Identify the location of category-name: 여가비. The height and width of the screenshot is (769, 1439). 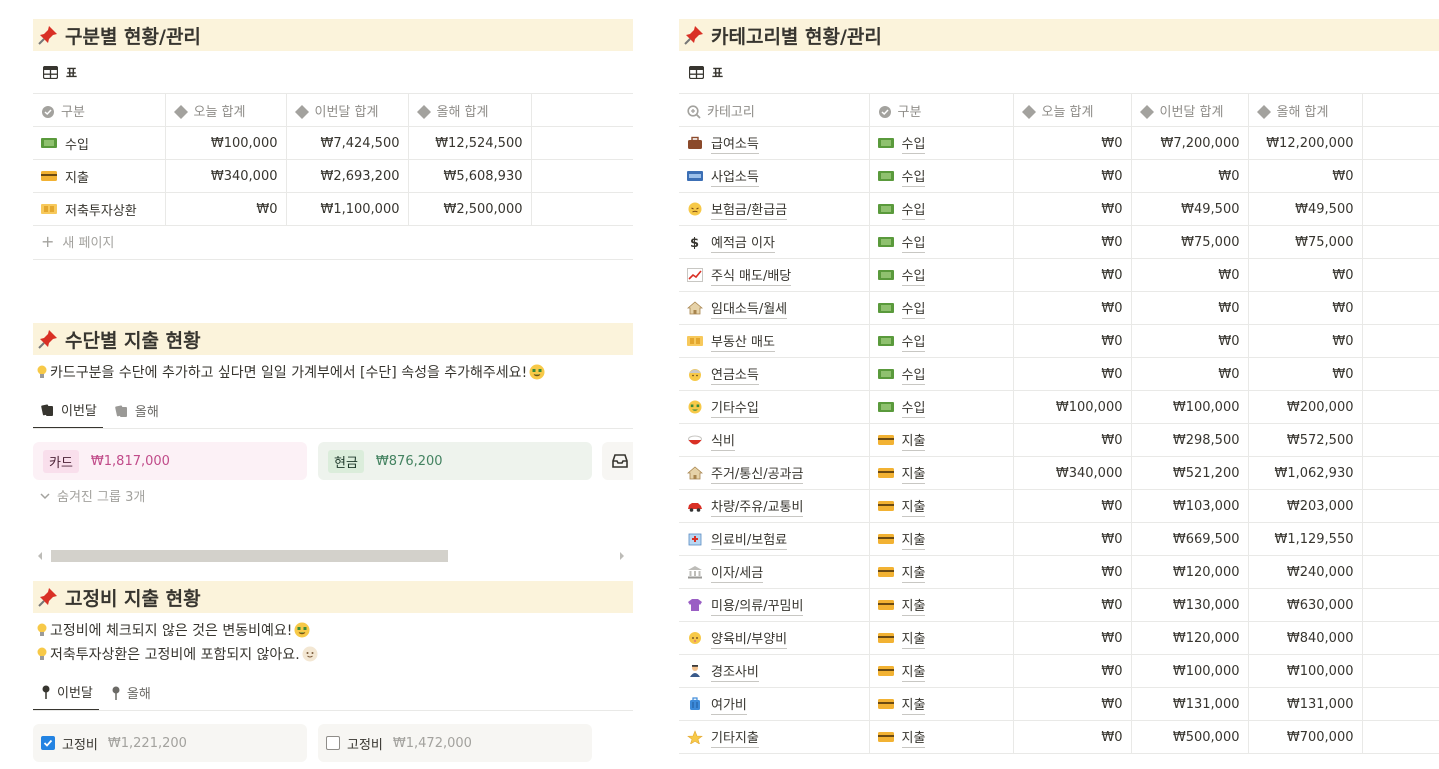
(729, 704).